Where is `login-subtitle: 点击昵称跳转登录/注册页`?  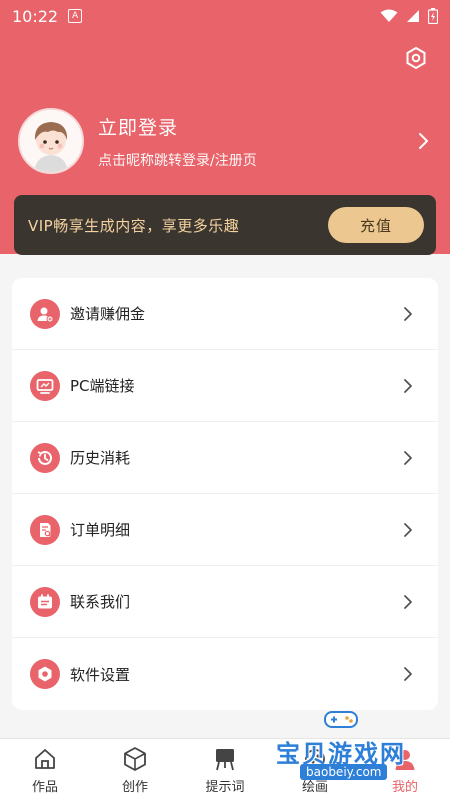 login-subtitle: 点击昵称跳转登录/注册页 is located at coordinates (177, 160).